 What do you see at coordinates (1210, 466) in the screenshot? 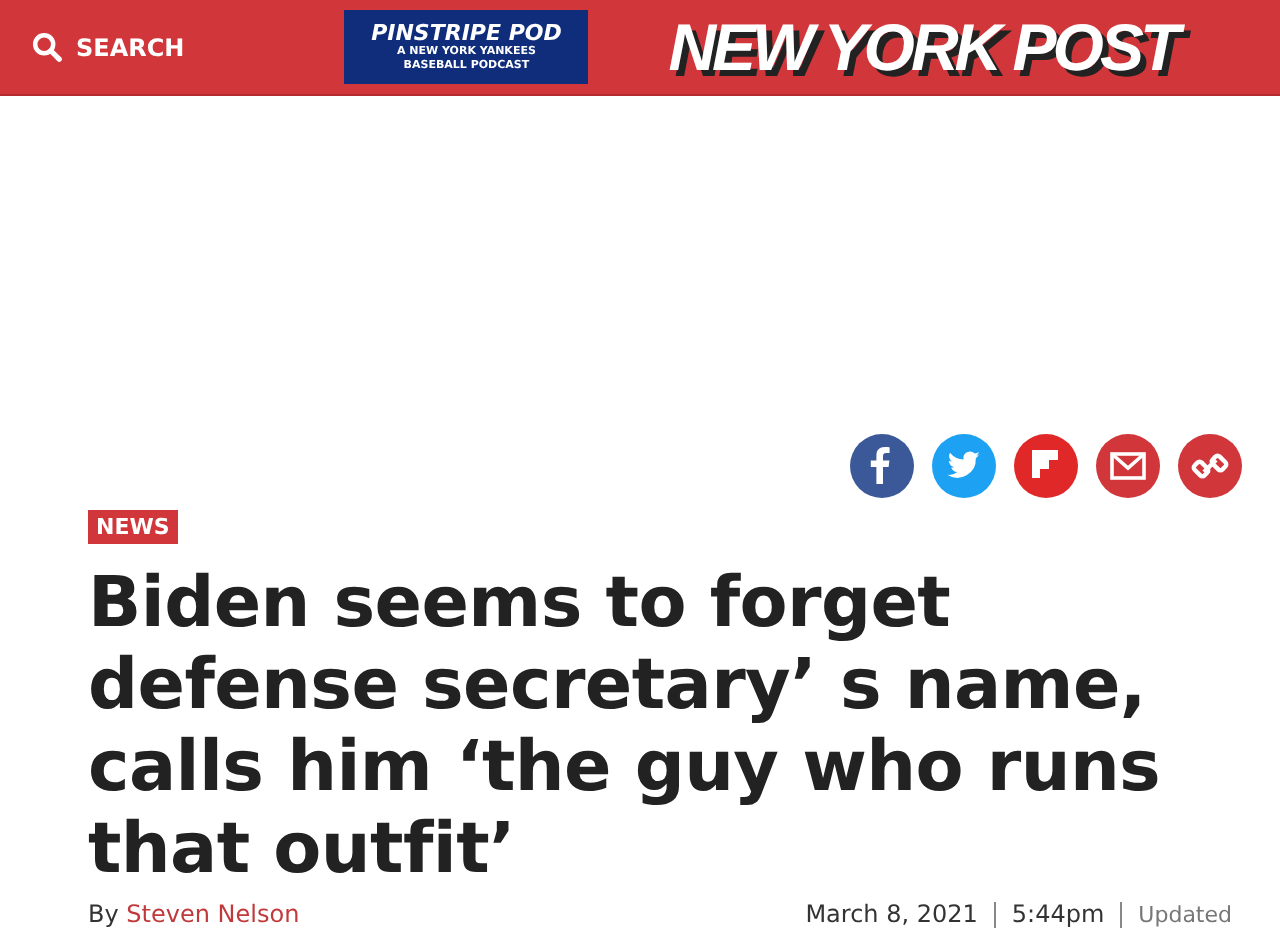
I see `chain-link-icon` at bounding box center [1210, 466].